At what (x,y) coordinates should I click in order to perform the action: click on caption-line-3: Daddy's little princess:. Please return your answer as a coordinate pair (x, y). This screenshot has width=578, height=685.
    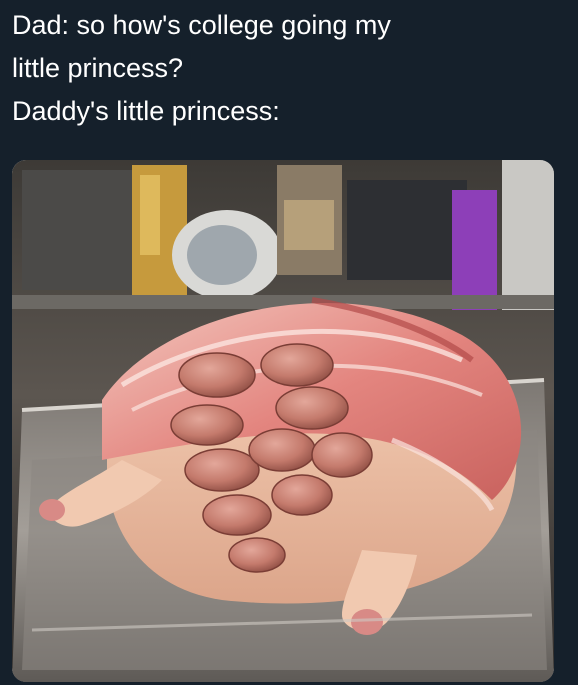
    Looking at the image, I should click on (146, 111).